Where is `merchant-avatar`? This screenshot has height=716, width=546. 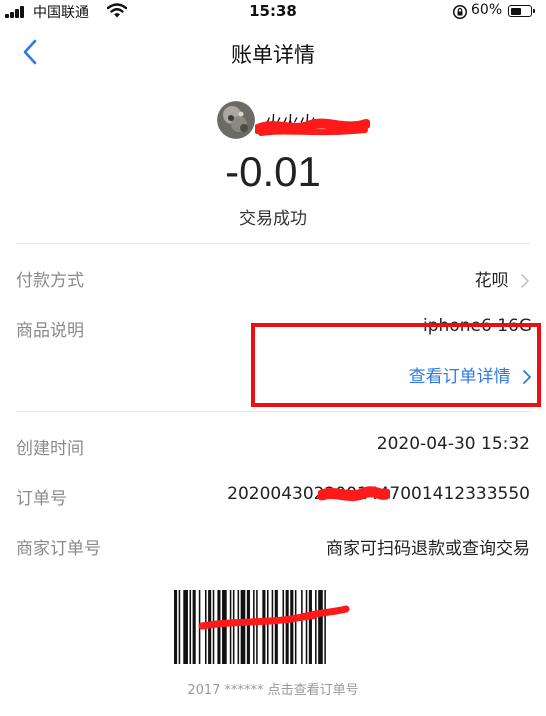 merchant-avatar is located at coordinates (236, 120).